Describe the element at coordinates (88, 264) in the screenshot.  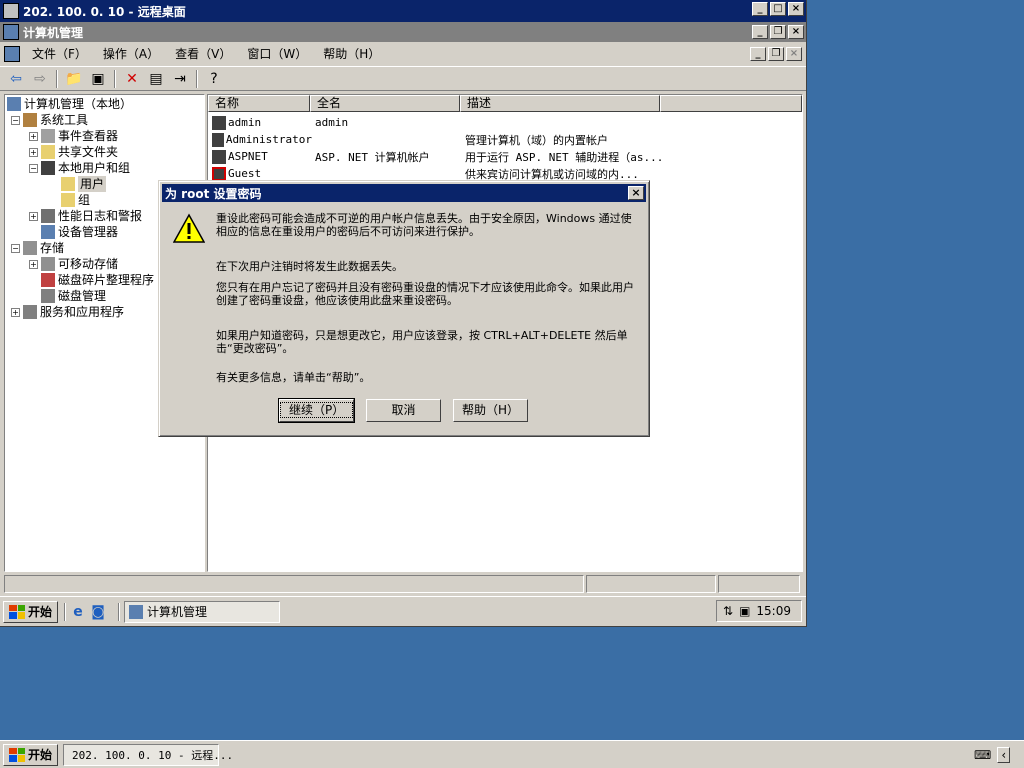
I see `tree-item-label: 可移动存储` at that location.